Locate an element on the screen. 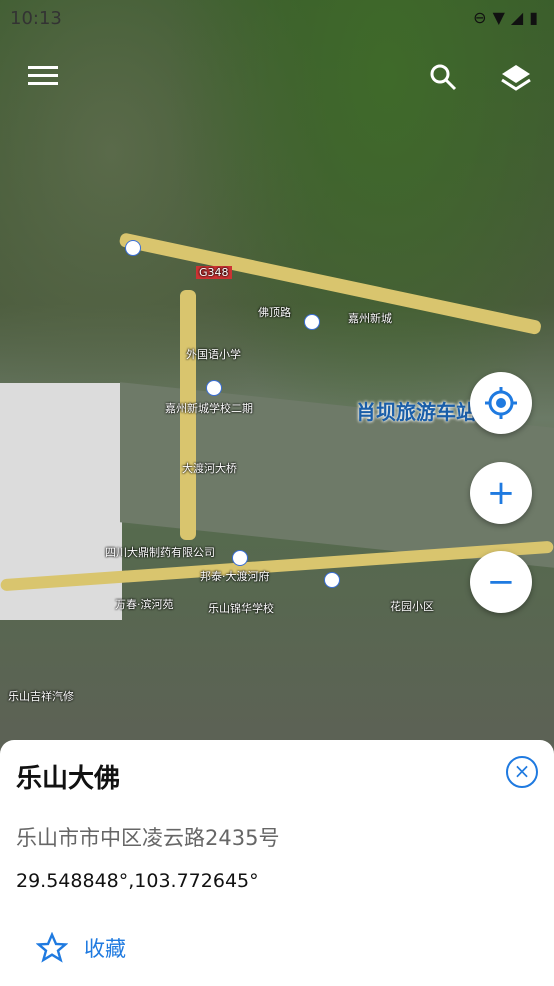  zoom-out-button: − is located at coordinates (501, 582).